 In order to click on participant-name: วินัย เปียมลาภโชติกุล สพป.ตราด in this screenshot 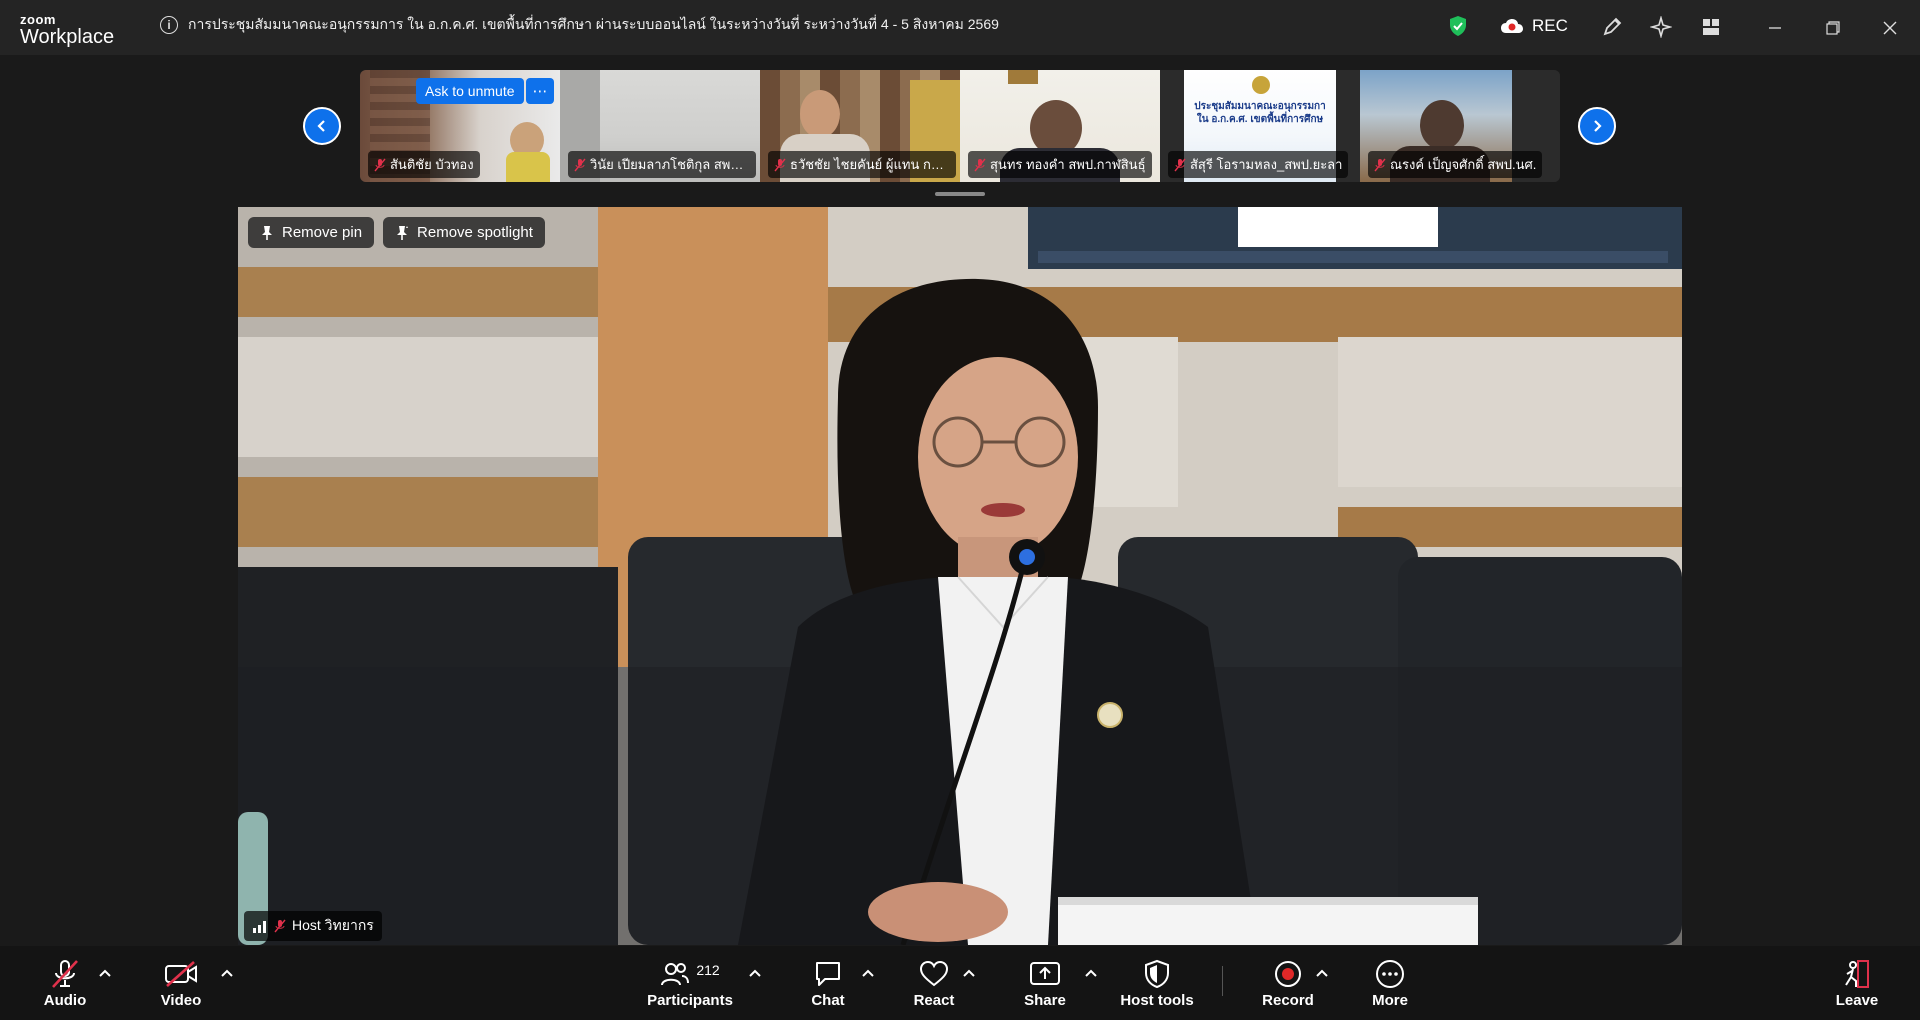, I will do `click(673, 164)`.